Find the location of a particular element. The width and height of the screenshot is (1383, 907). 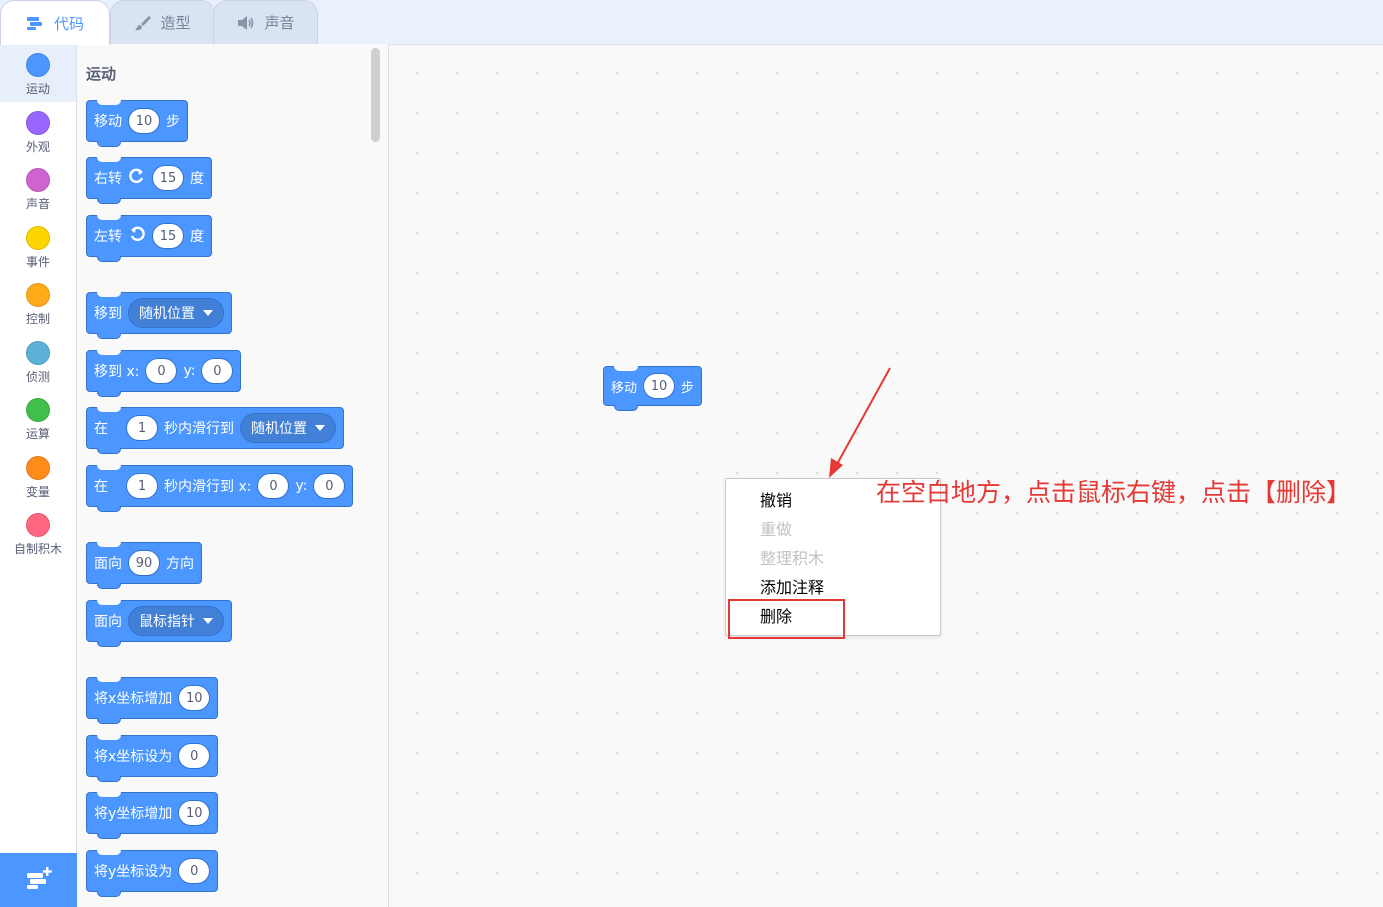

block-text: 移到 is located at coordinates (108, 314).